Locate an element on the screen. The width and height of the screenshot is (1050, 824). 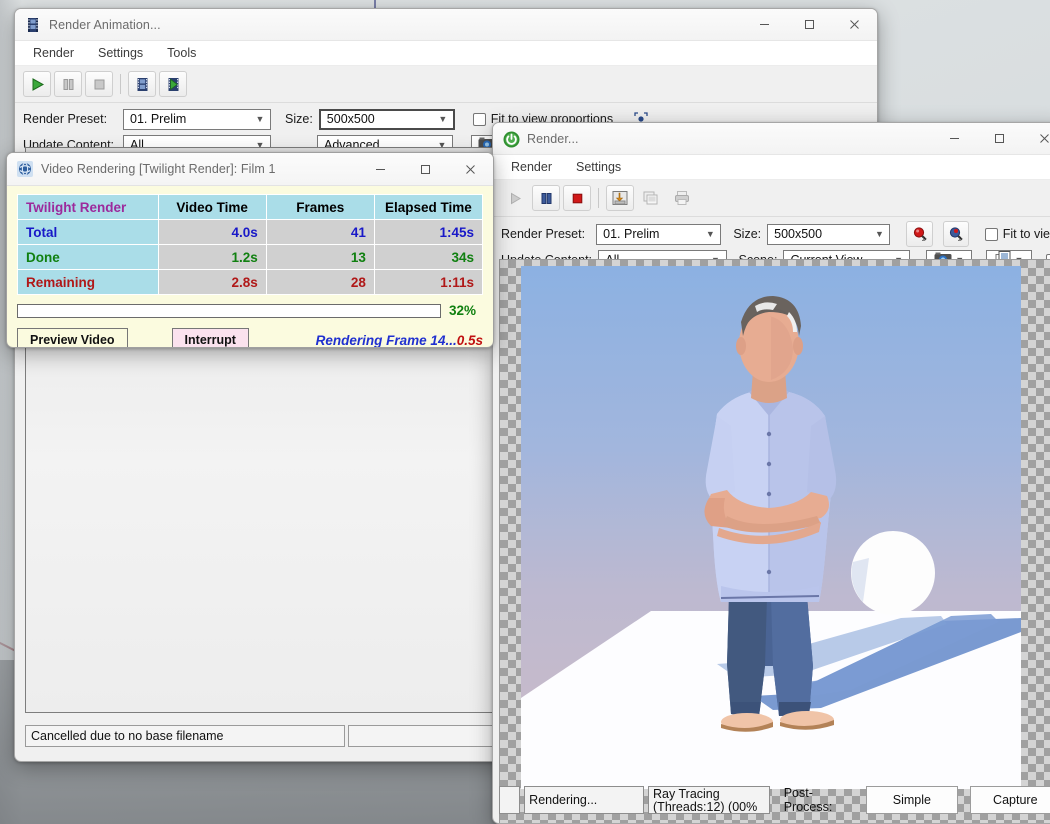
checkbox-box is located at coordinates (479, 119).